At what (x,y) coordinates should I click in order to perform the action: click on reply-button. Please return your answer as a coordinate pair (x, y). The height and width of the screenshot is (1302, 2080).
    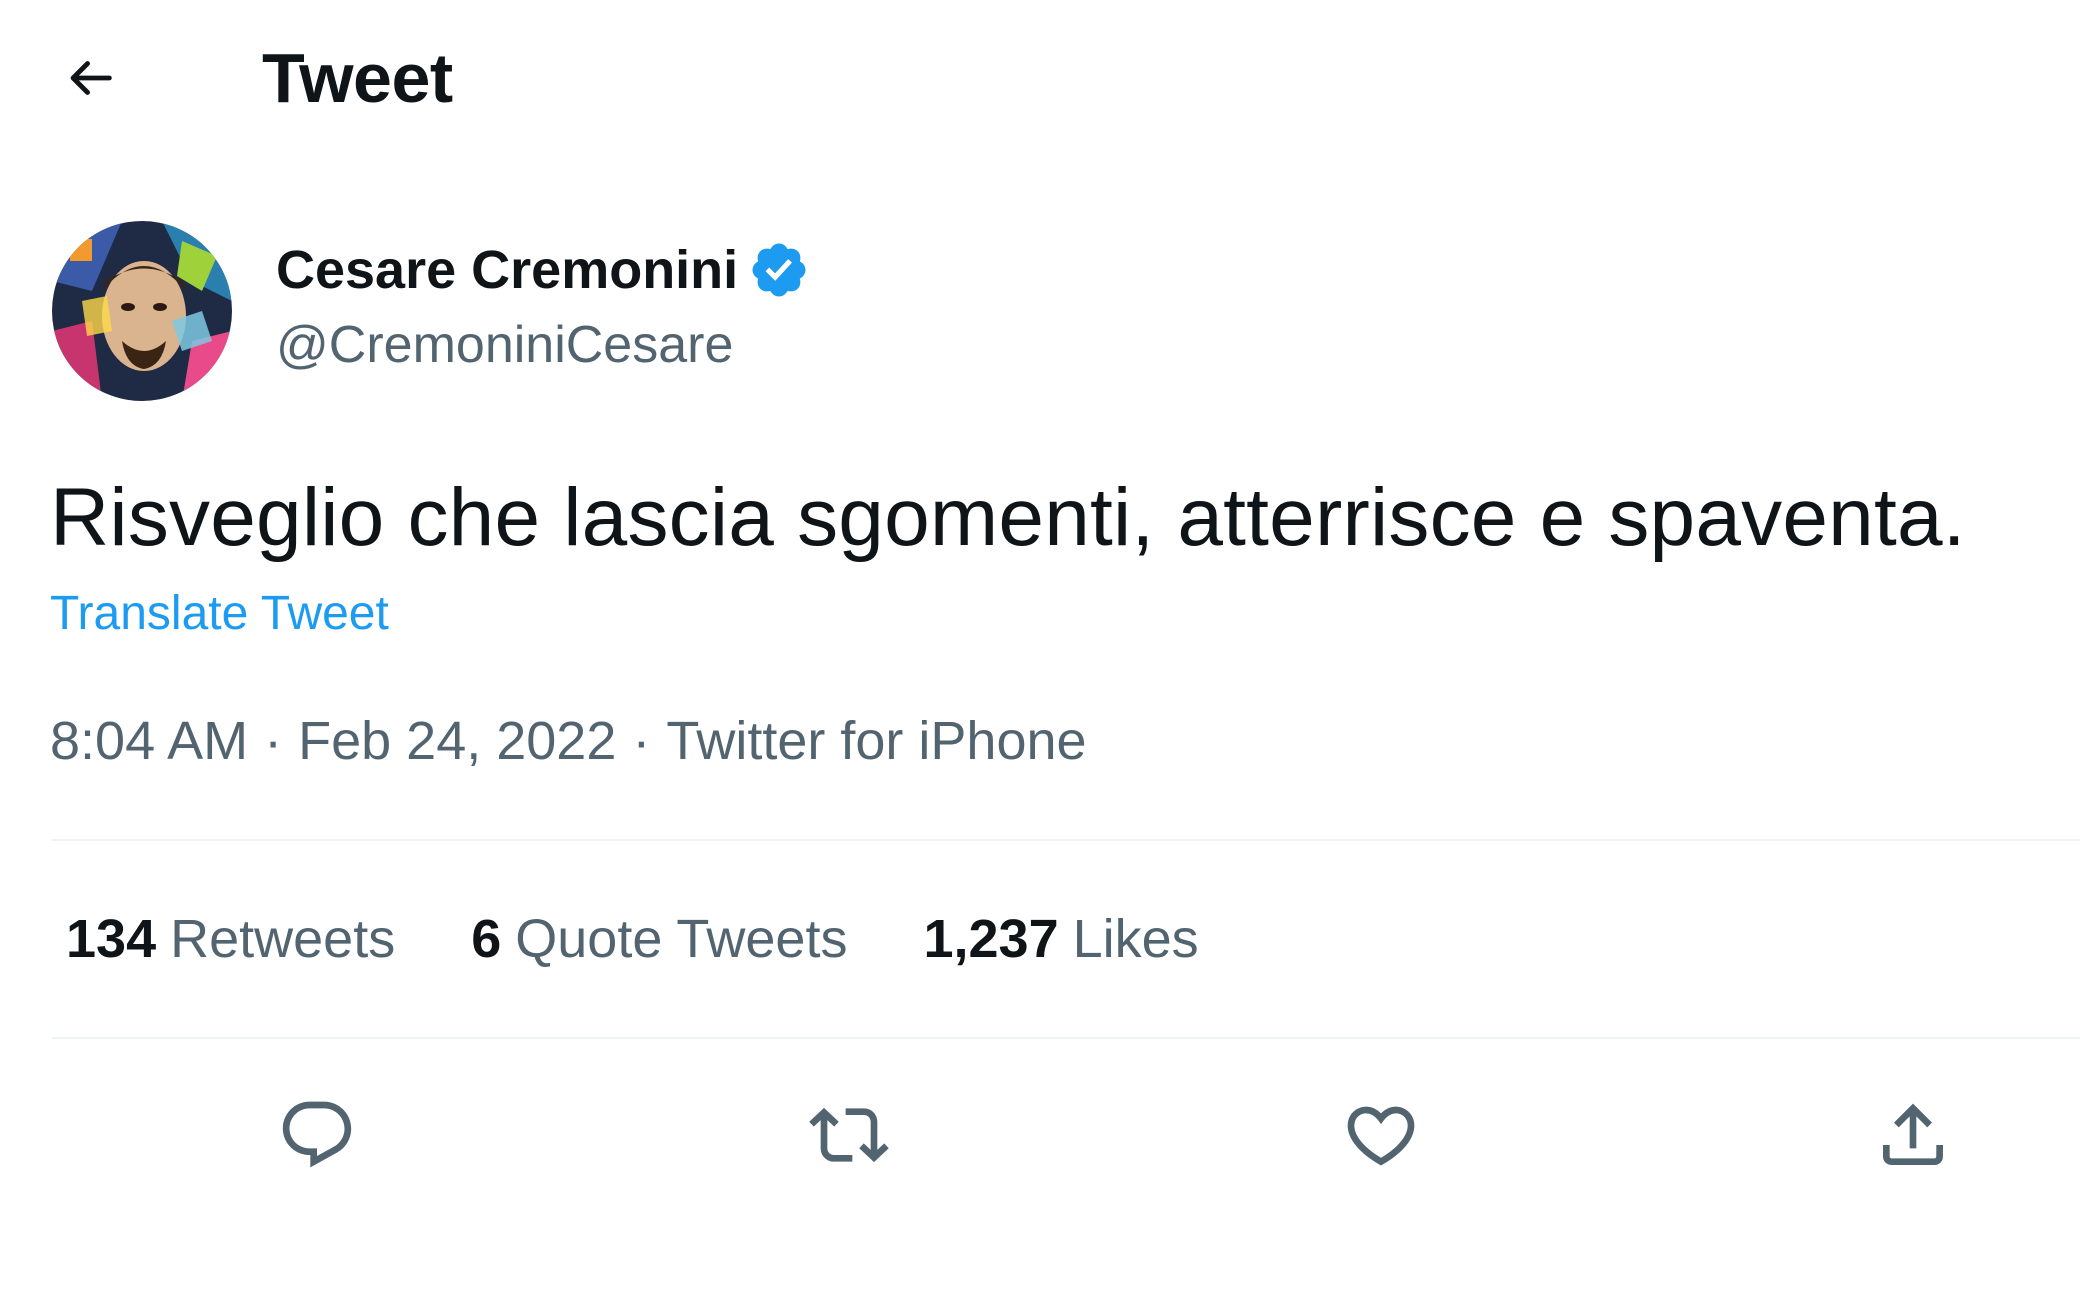
    Looking at the image, I should click on (317, 1135).